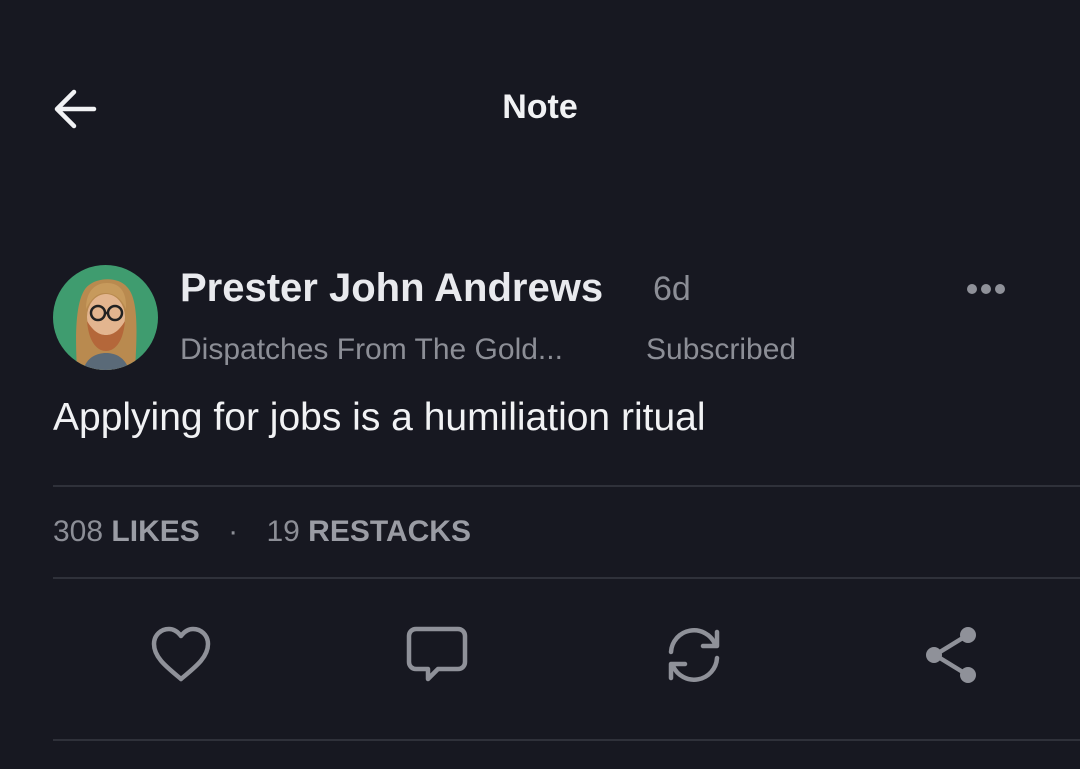 The image size is (1080, 769). What do you see at coordinates (540, 107) in the screenshot?
I see `page-title: Note` at bounding box center [540, 107].